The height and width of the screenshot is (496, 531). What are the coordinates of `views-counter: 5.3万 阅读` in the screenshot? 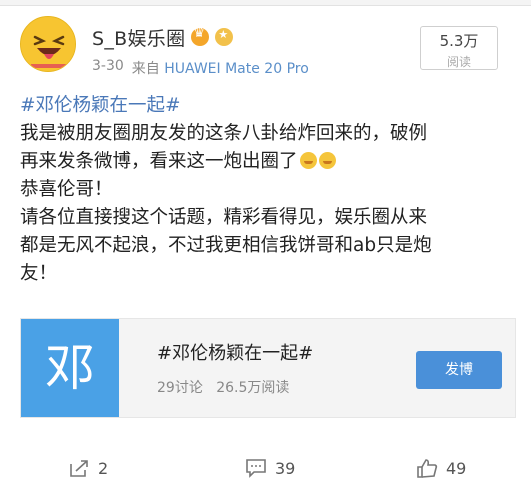 It's located at (459, 48).